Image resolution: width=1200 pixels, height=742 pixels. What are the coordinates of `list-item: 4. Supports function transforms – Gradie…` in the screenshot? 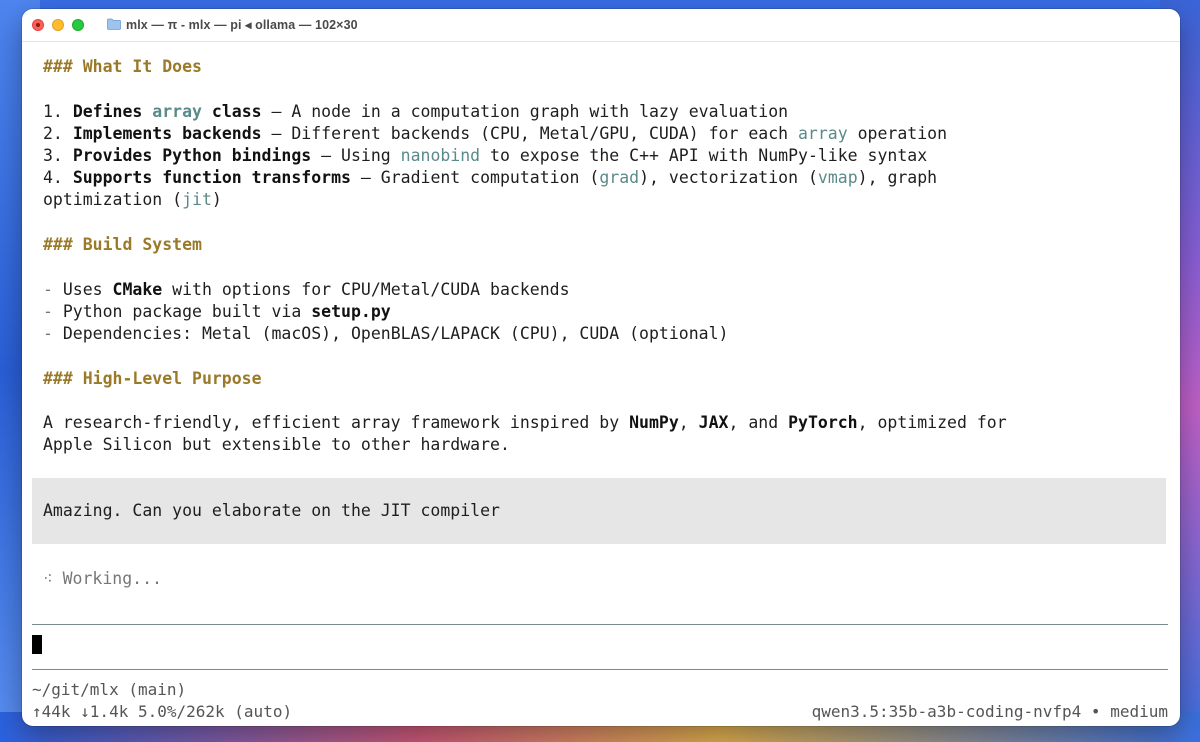 It's located at (490, 178).